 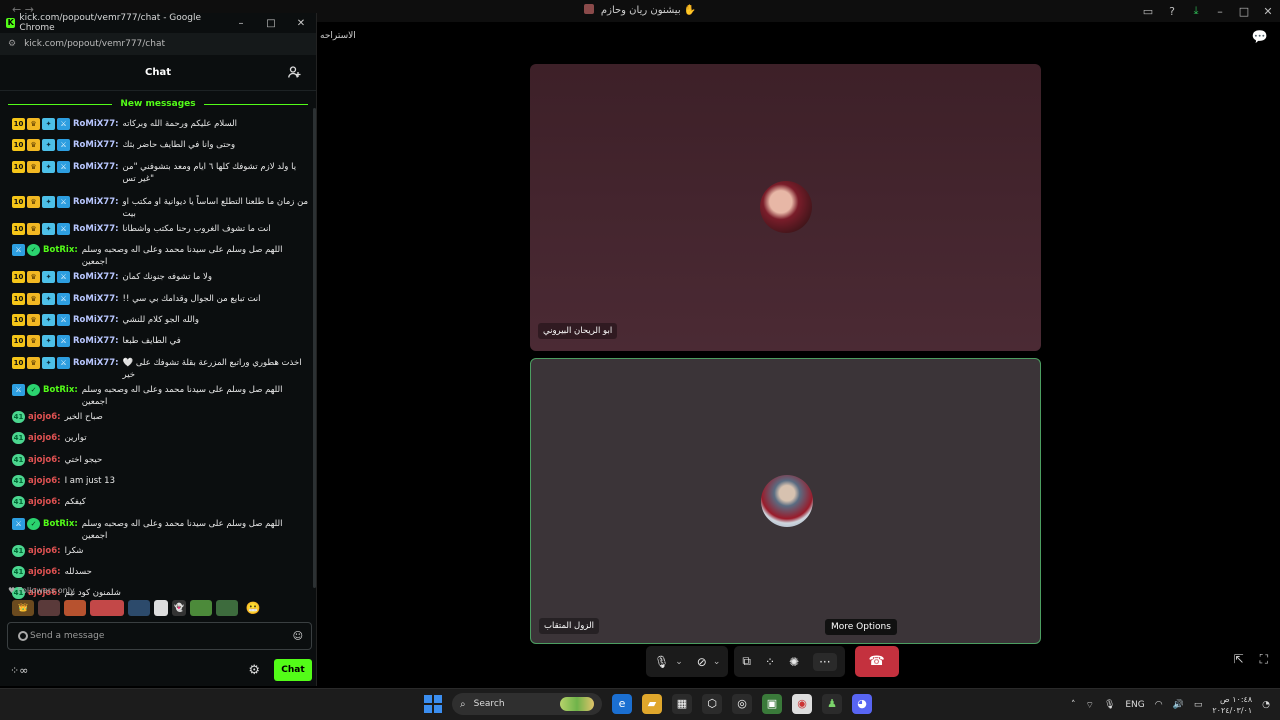 What do you see at coordinates (1089, 705) in the screenshot?
I see `network-icon: ⌔` at bounding box center [1089, 705].